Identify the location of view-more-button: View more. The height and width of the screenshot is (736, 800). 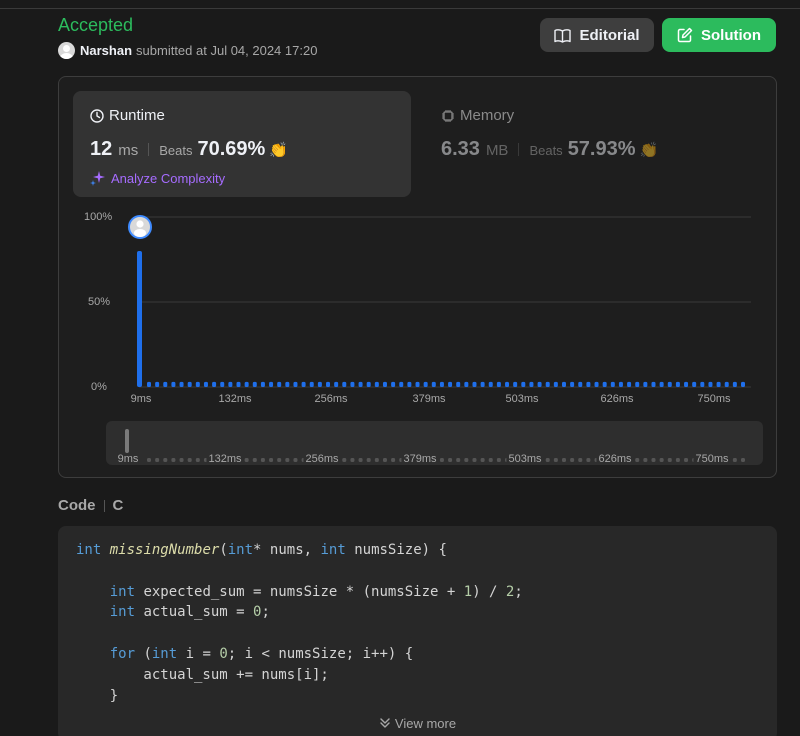
(417, 723).